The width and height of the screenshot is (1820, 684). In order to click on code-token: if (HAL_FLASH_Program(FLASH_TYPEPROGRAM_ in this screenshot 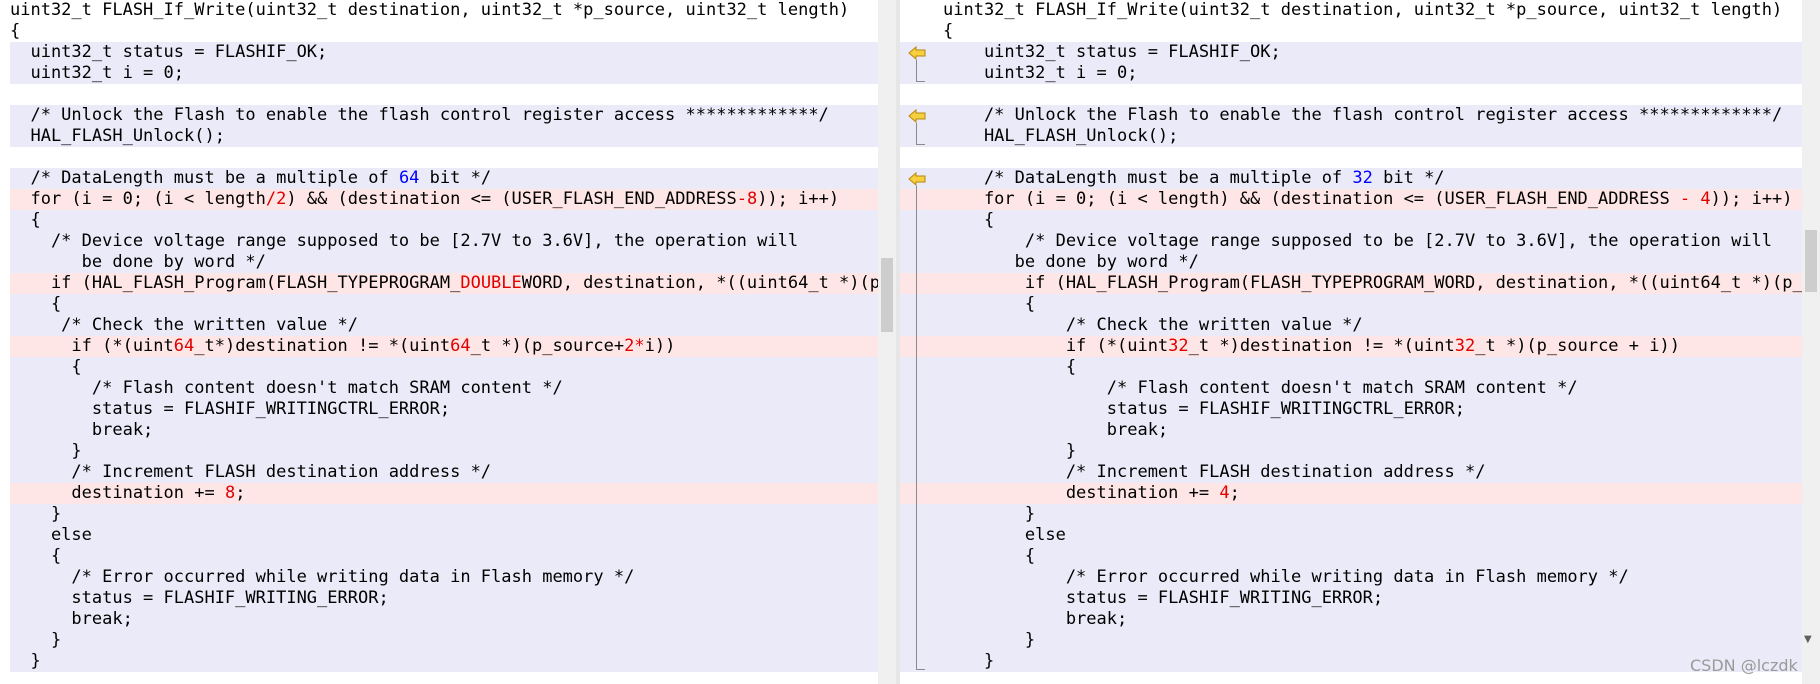, I will do `click(235, 283)`.